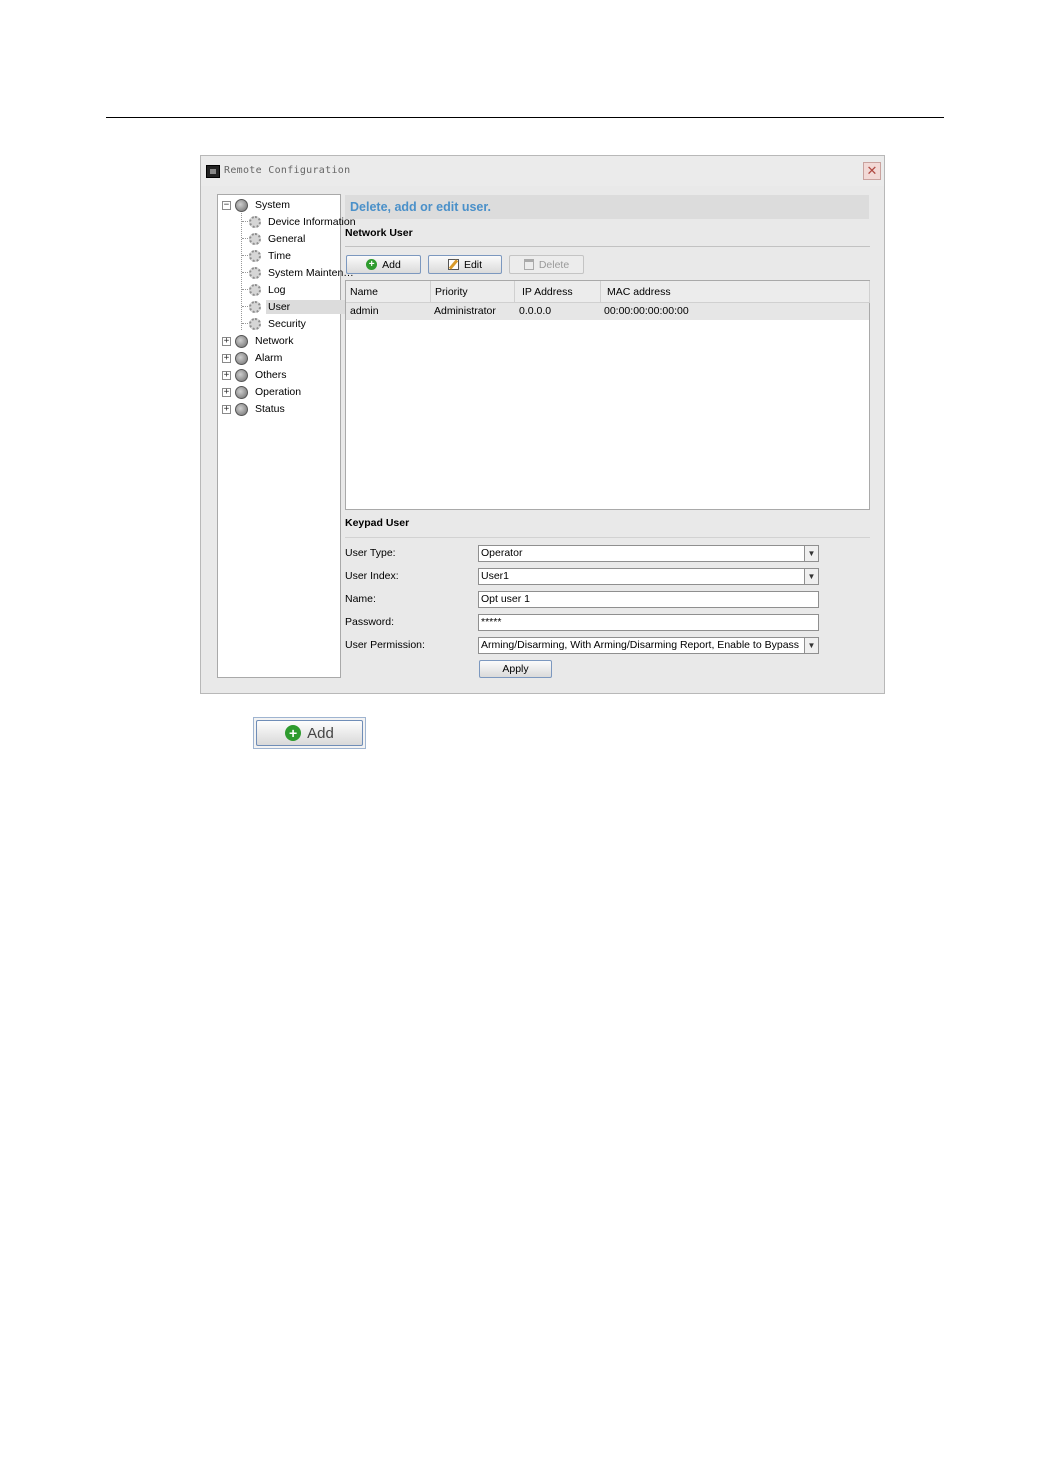  Describe the element at coordinates (453, 264) in the screenshot. I see `edit-icon` at that location.